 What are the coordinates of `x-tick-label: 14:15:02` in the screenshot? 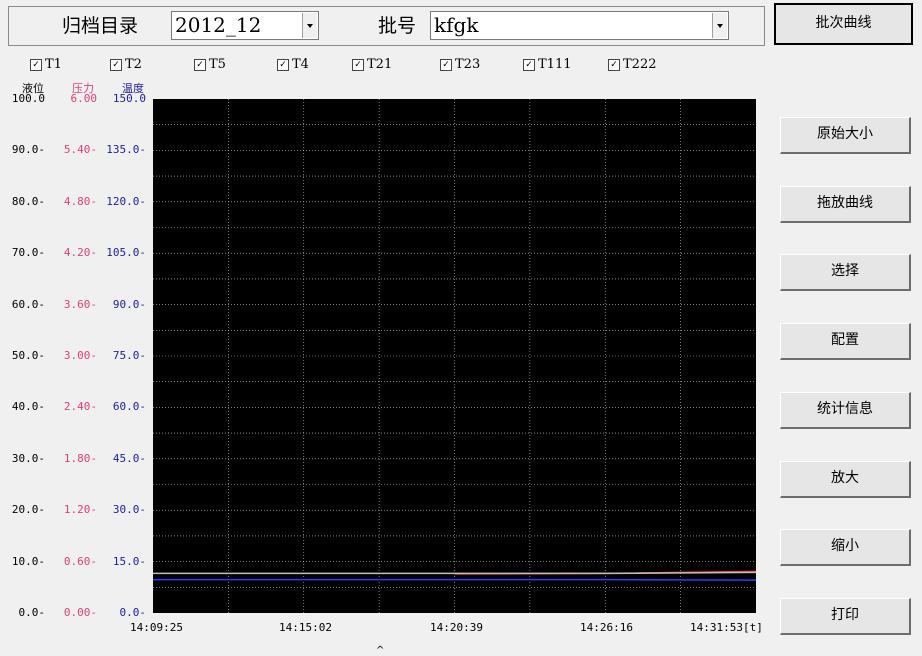 It's located at (305, 627).